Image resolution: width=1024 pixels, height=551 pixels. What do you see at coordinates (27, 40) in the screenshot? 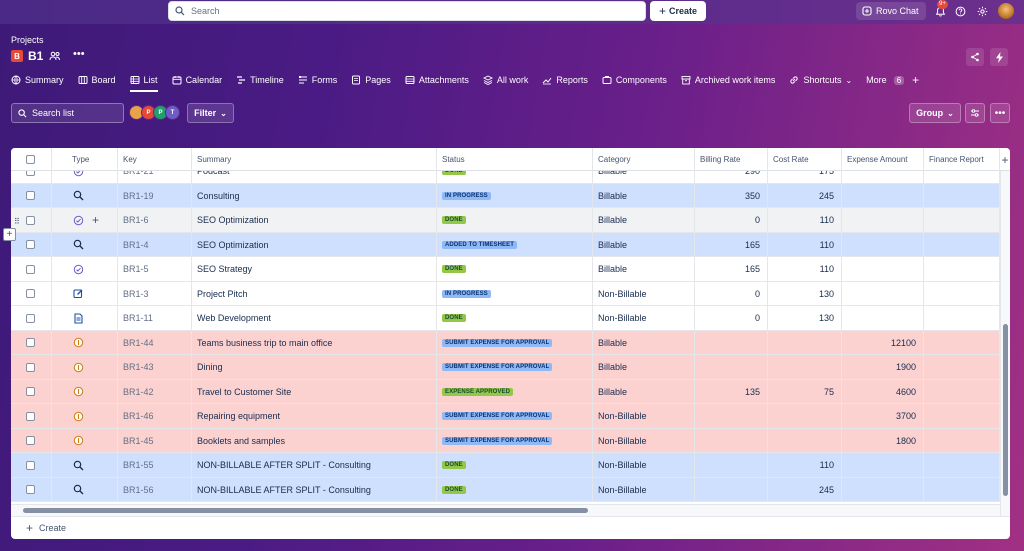
I see `breadcrumb-projects: Projects` at bounding box center [27, 40].